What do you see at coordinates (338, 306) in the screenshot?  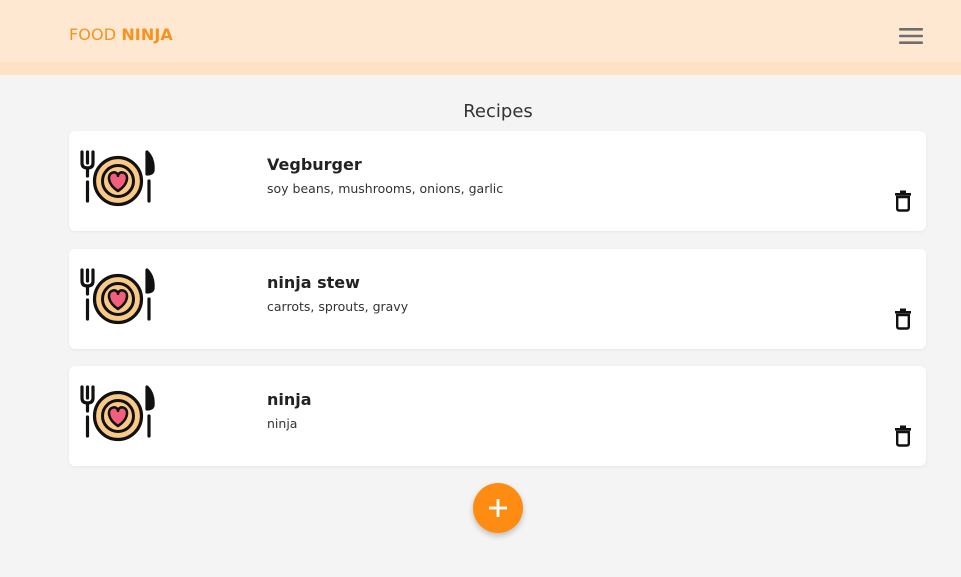 I see `recipe-ingredients: carrots, sprouts, gravy` at bounding box center [338, 306].